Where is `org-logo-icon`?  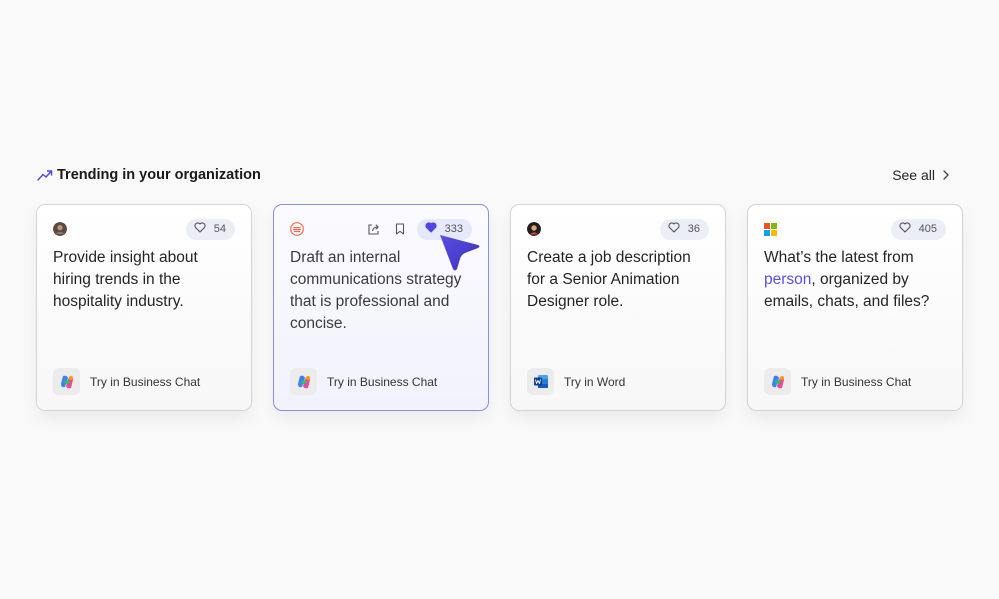 org-logo-icon is located at coordinates (297, 229).